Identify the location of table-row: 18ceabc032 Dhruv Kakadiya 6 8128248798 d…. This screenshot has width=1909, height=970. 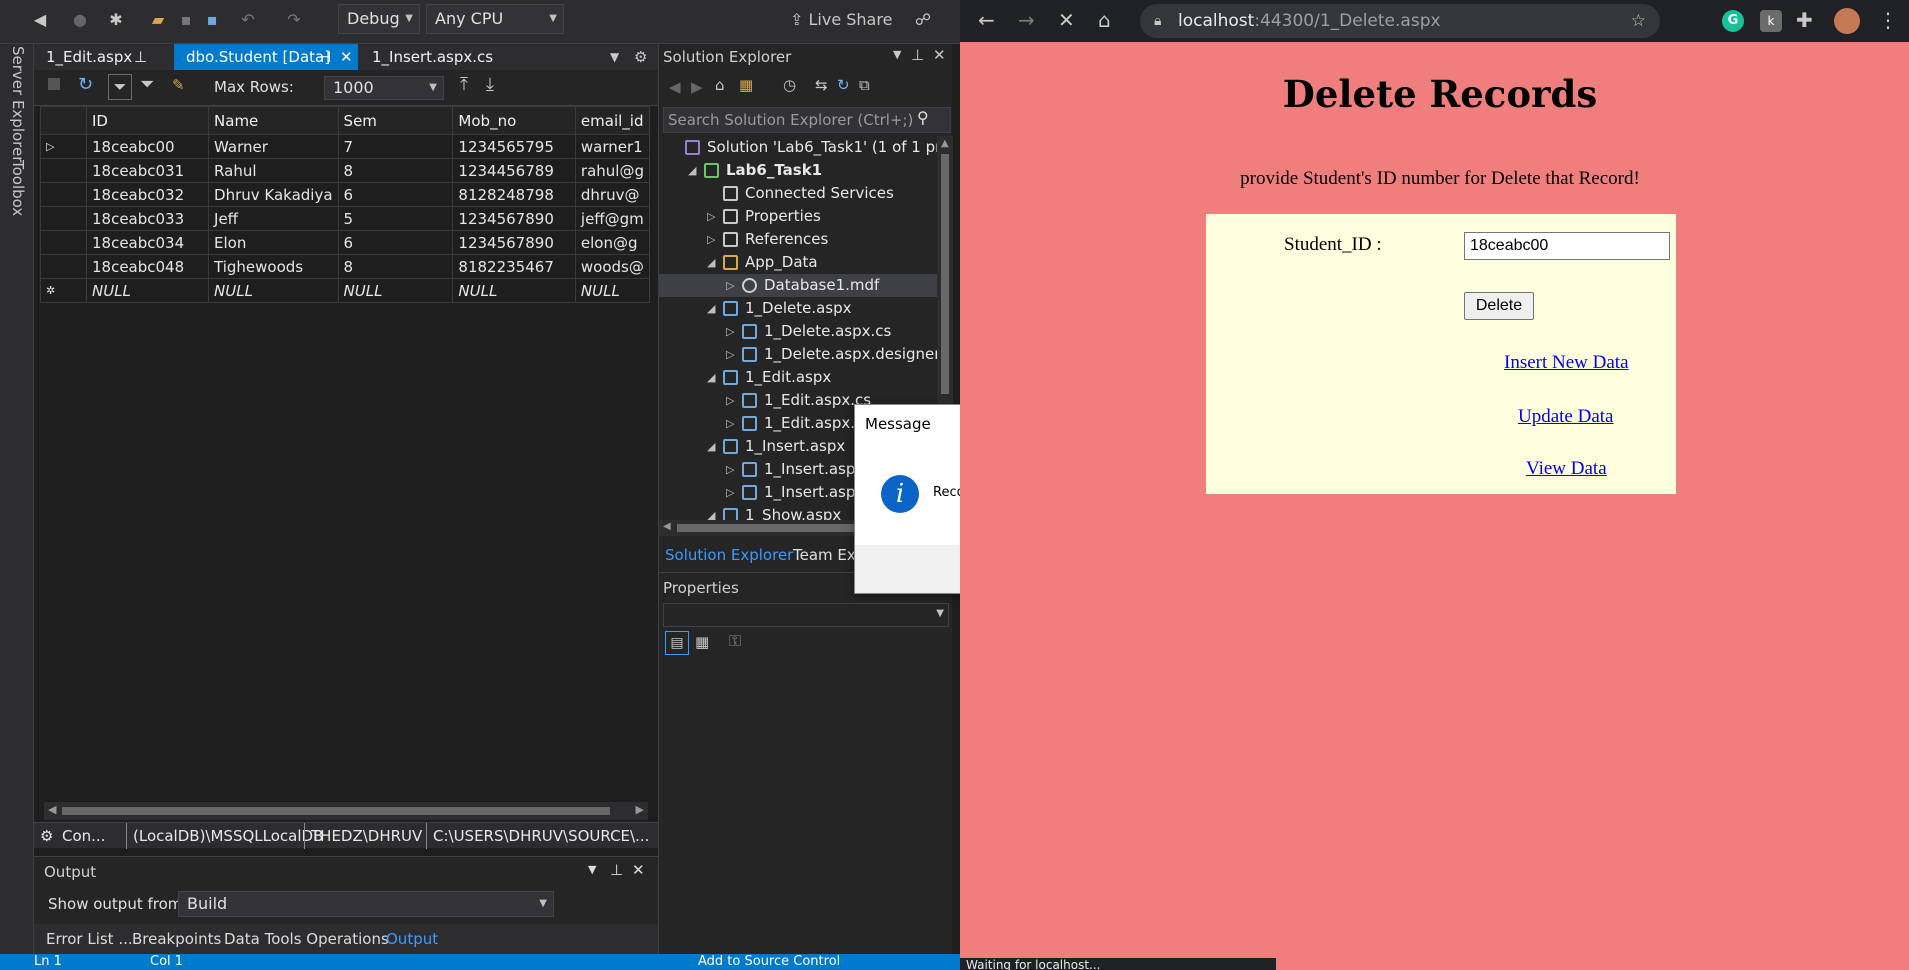
(345, 194).